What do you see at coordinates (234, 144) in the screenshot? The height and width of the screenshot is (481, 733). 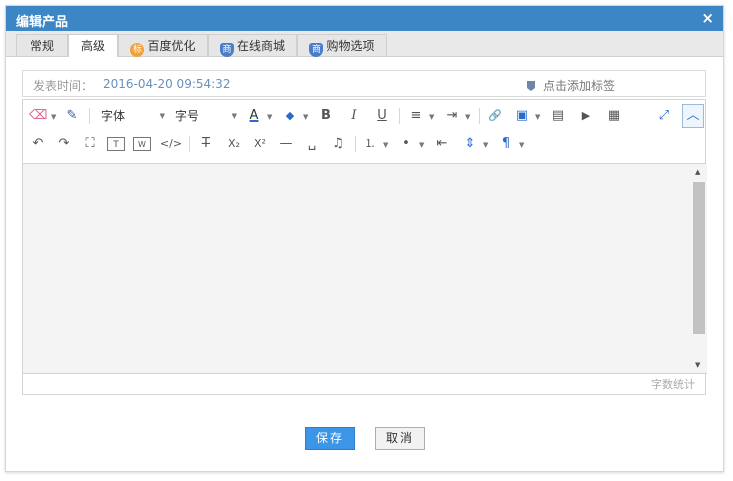 I see `subscript-icon: X₂` at bounding box center [234, 144].